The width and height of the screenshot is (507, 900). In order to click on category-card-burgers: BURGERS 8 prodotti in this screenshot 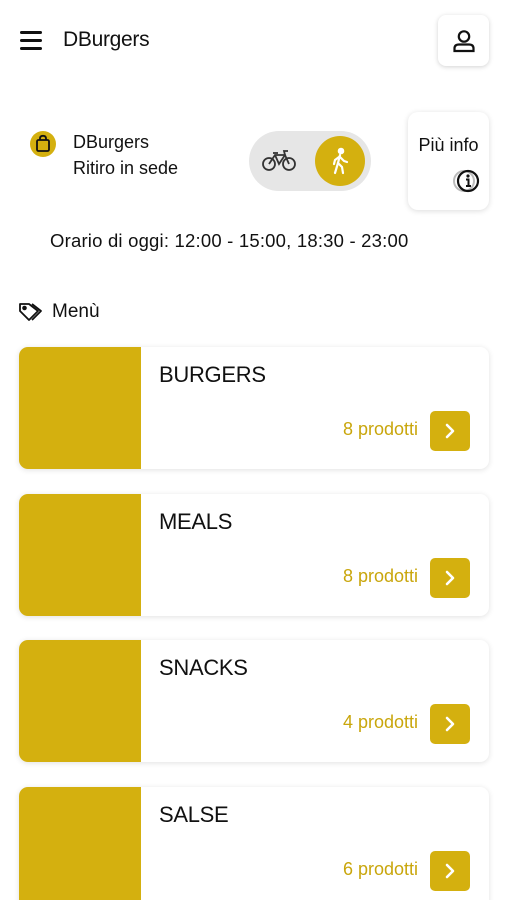, I will do `click(254, 408)`.